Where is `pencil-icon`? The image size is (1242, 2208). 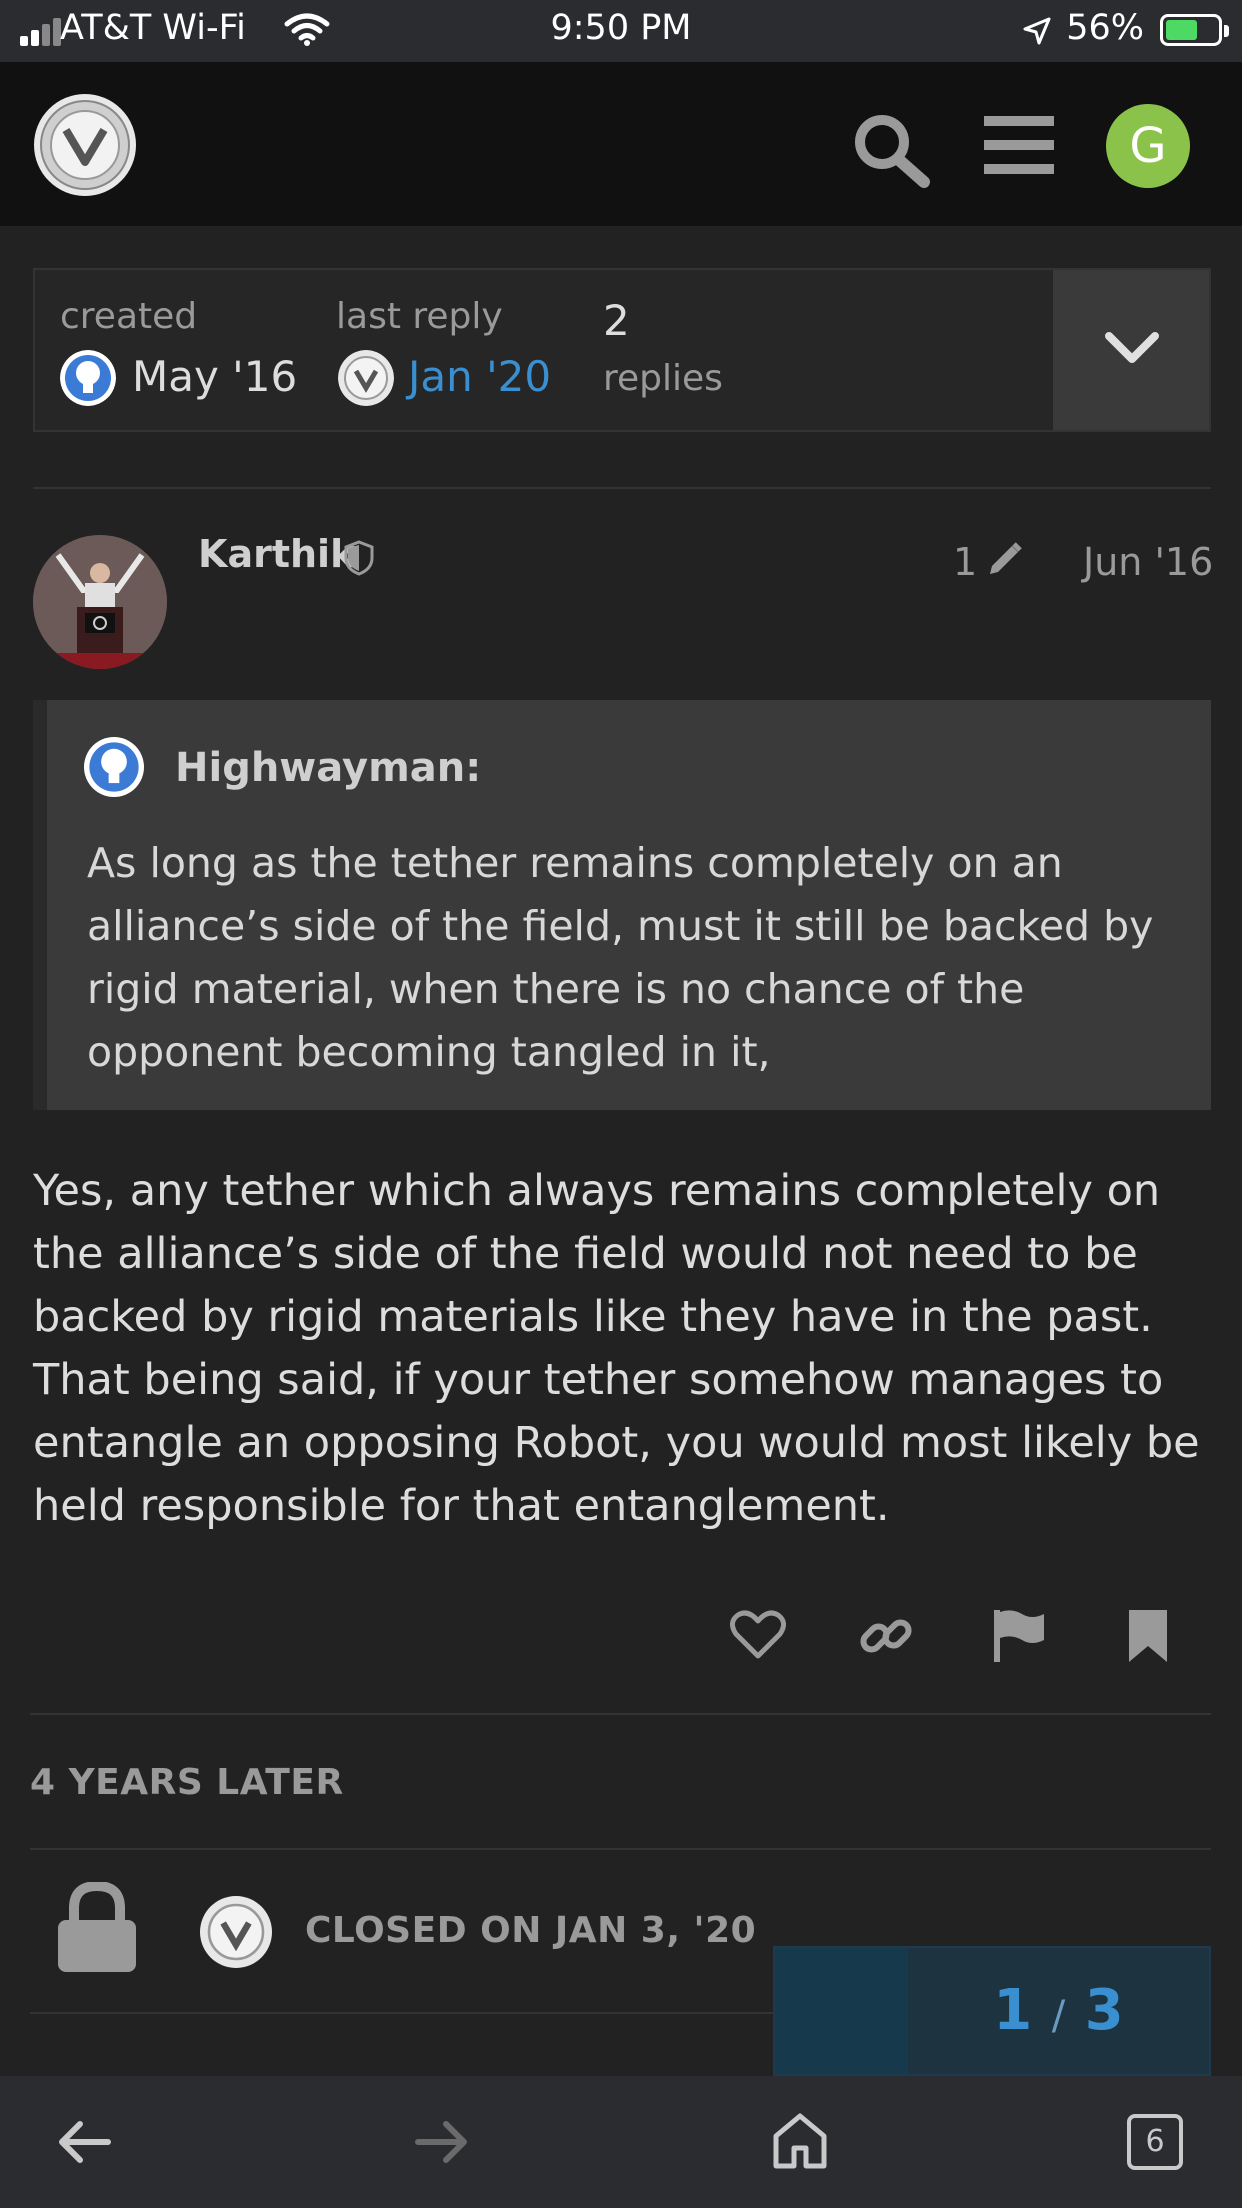 pencil-icon is located at coordinates (1004, 560).